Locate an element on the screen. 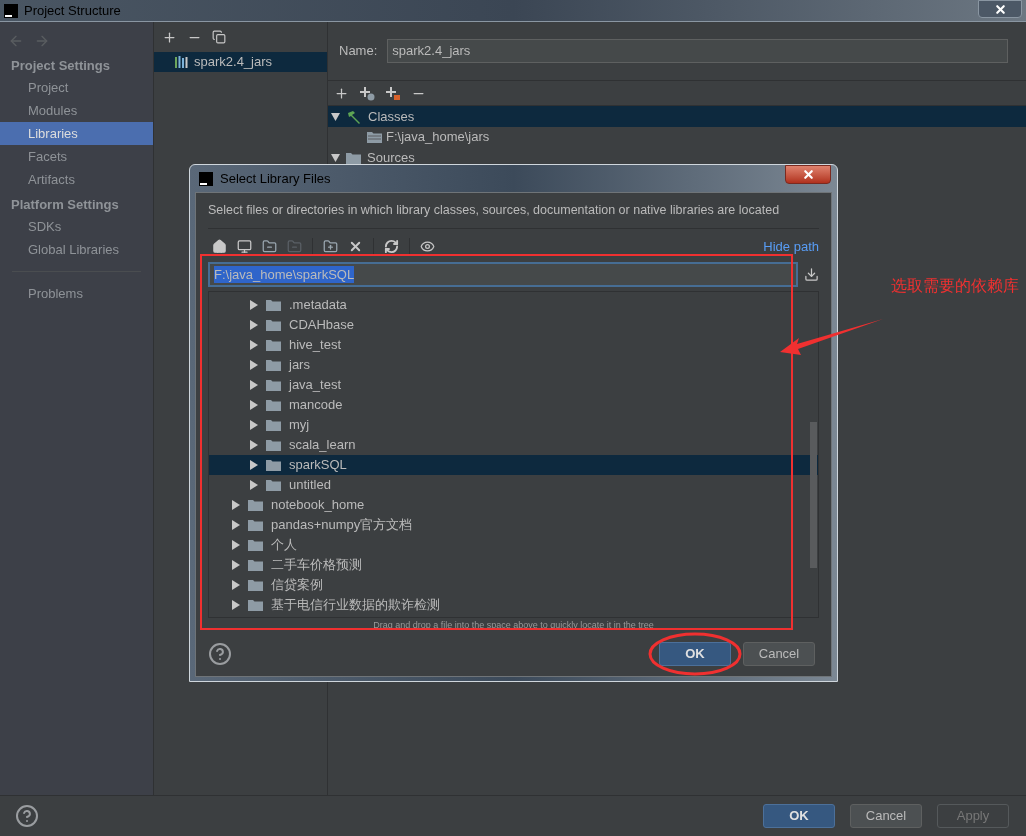 This screenshot has height=836, width=1026. name-label: Name: is located at coordinates (358, 51).